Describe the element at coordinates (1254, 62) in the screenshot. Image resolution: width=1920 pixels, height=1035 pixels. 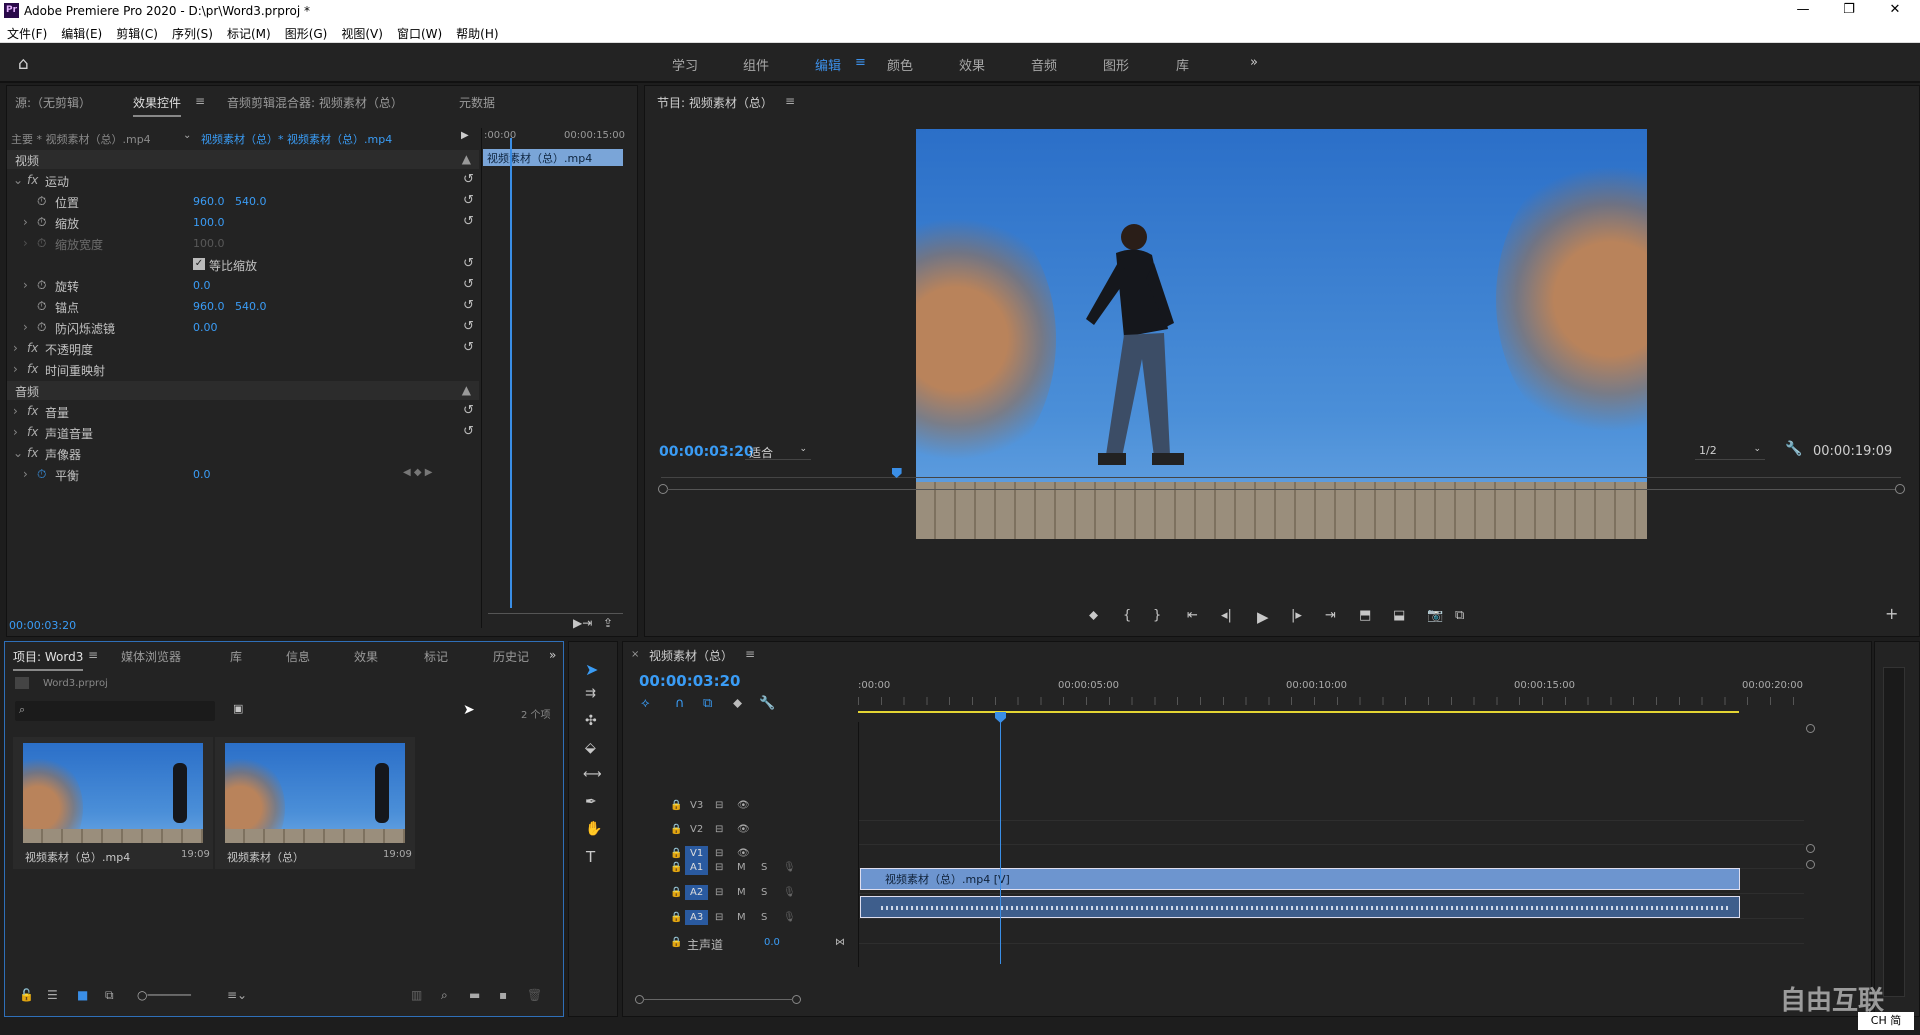
I see `more-workspaces-icon: »` at that location.